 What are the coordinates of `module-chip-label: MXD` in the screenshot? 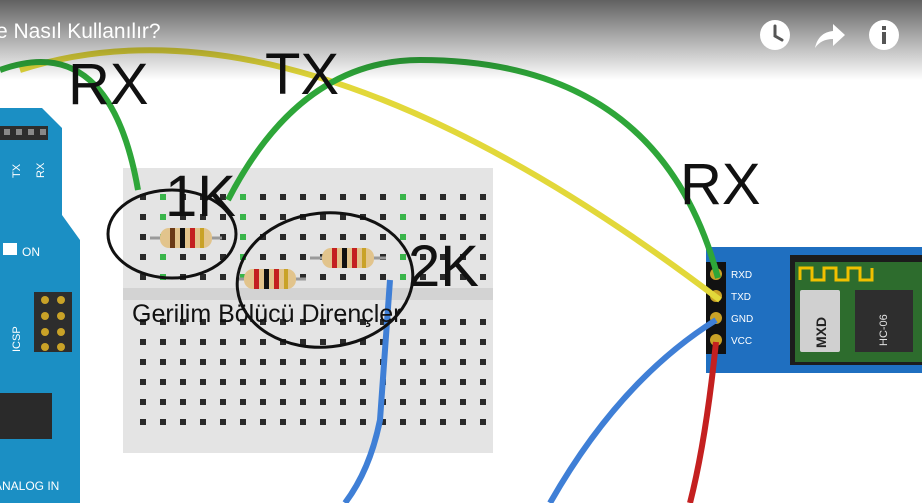 It's located at (821, 332).